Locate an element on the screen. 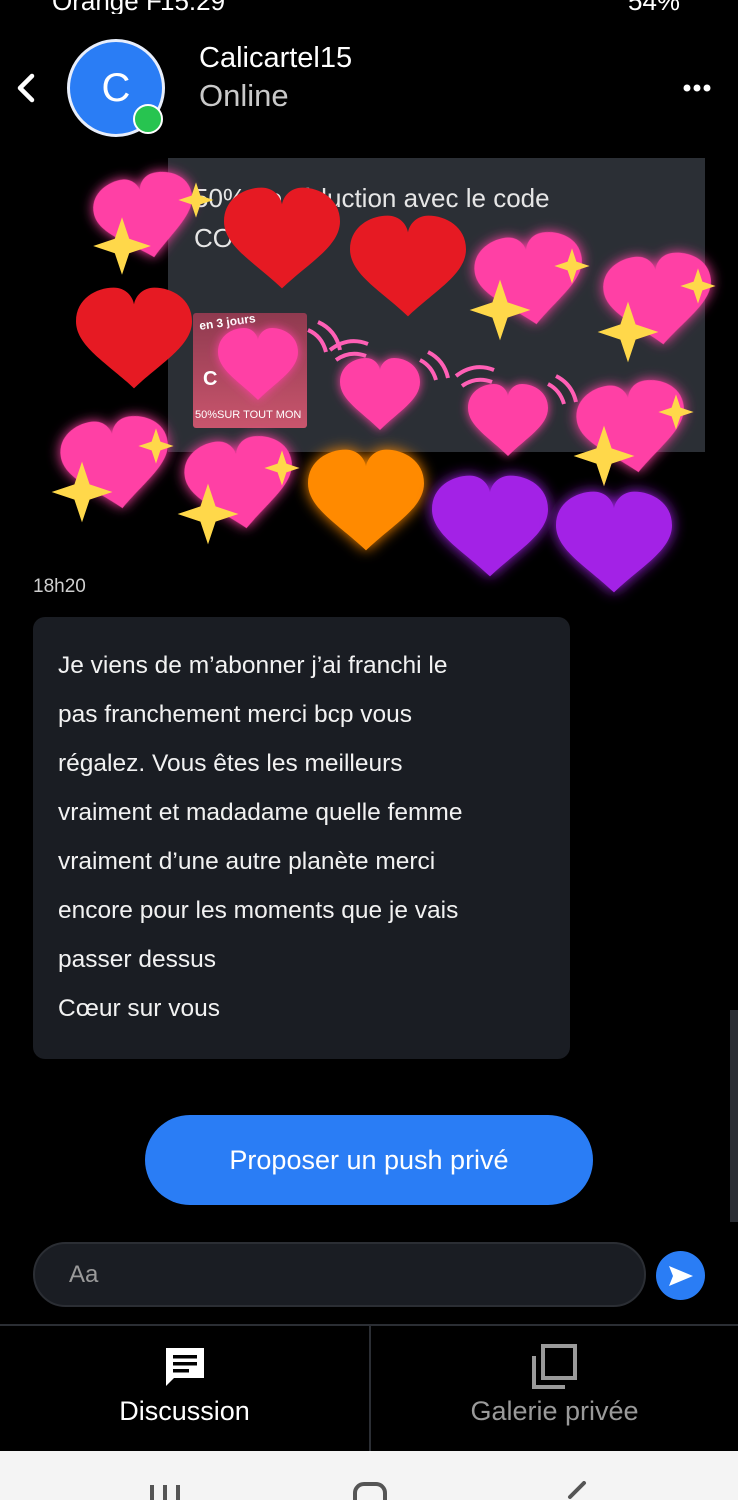 The height and width of the screenshot is (1500, 738). message-line: passer dessus is located at coordinates (137, 959).